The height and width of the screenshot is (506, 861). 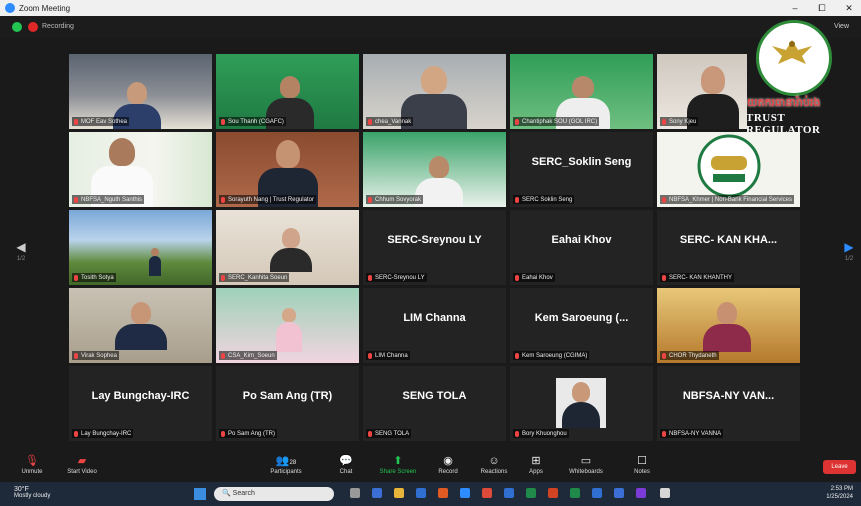 I want to click on leave-button: Leave, so click(x=839, y=467).